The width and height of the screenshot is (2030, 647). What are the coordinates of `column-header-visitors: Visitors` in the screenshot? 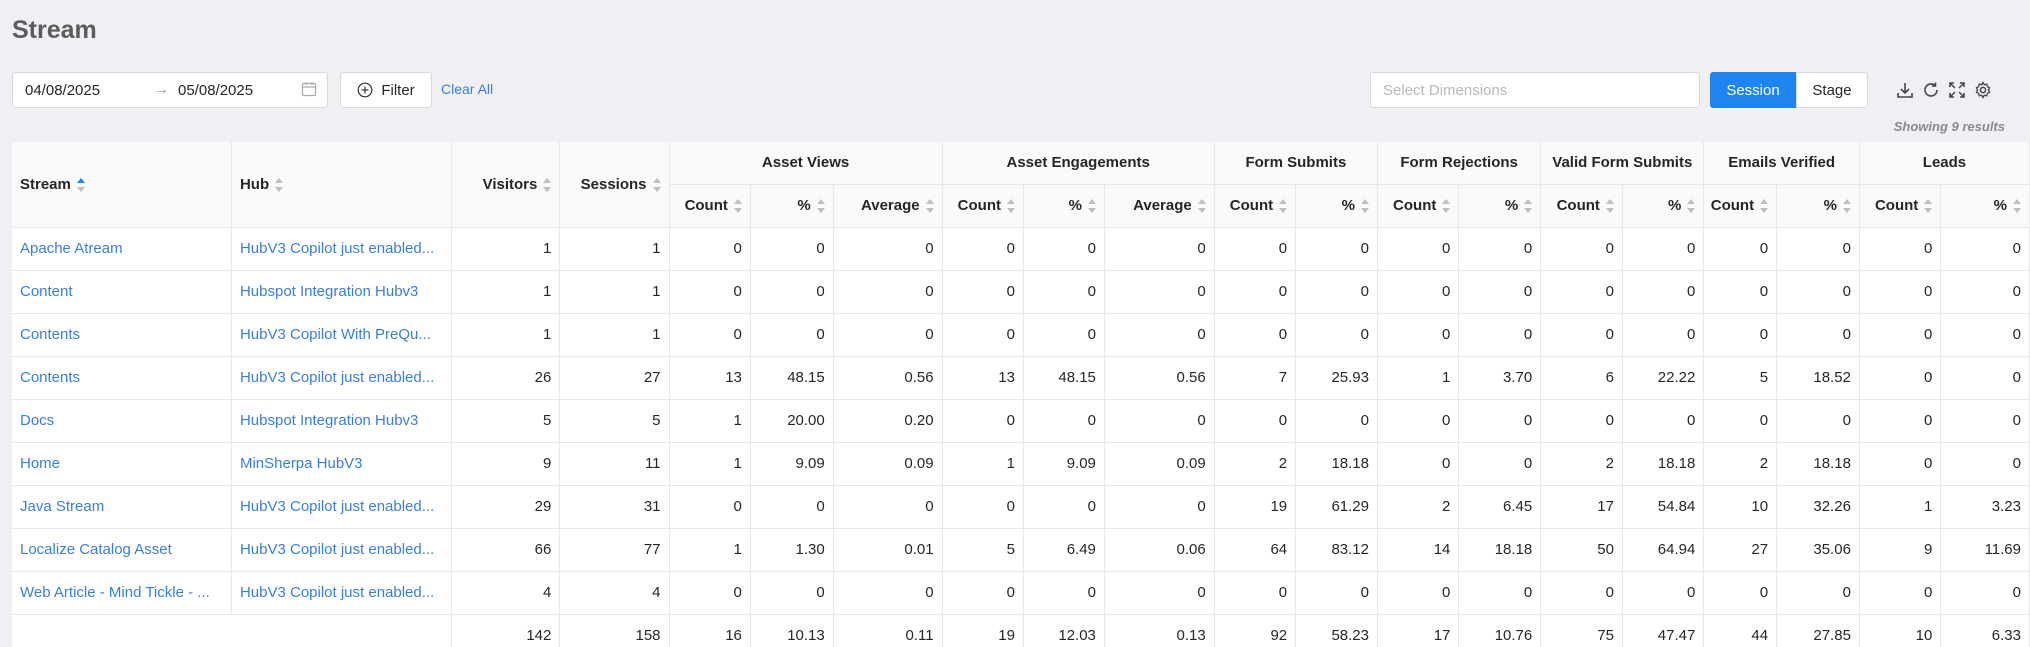 It's located at (506, 185).